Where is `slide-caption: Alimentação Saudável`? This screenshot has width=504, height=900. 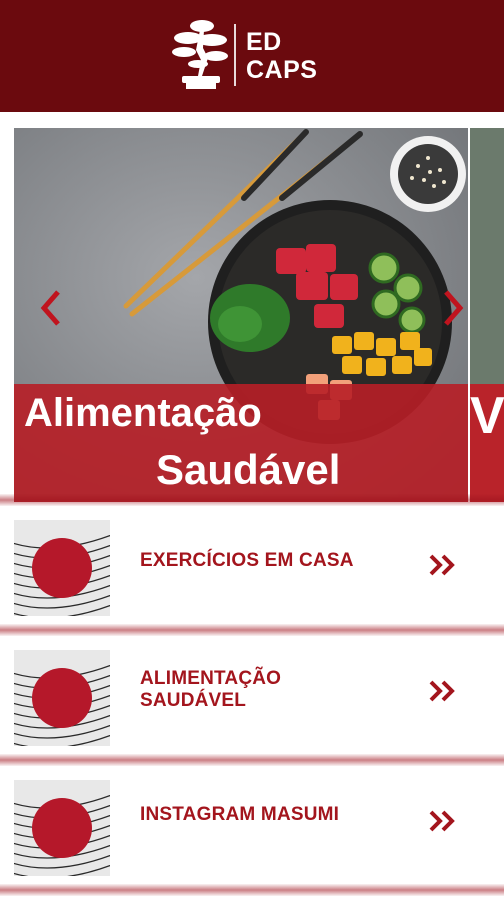
slide-caption: Alimentação Saudável is located at coordinates (241, 443).